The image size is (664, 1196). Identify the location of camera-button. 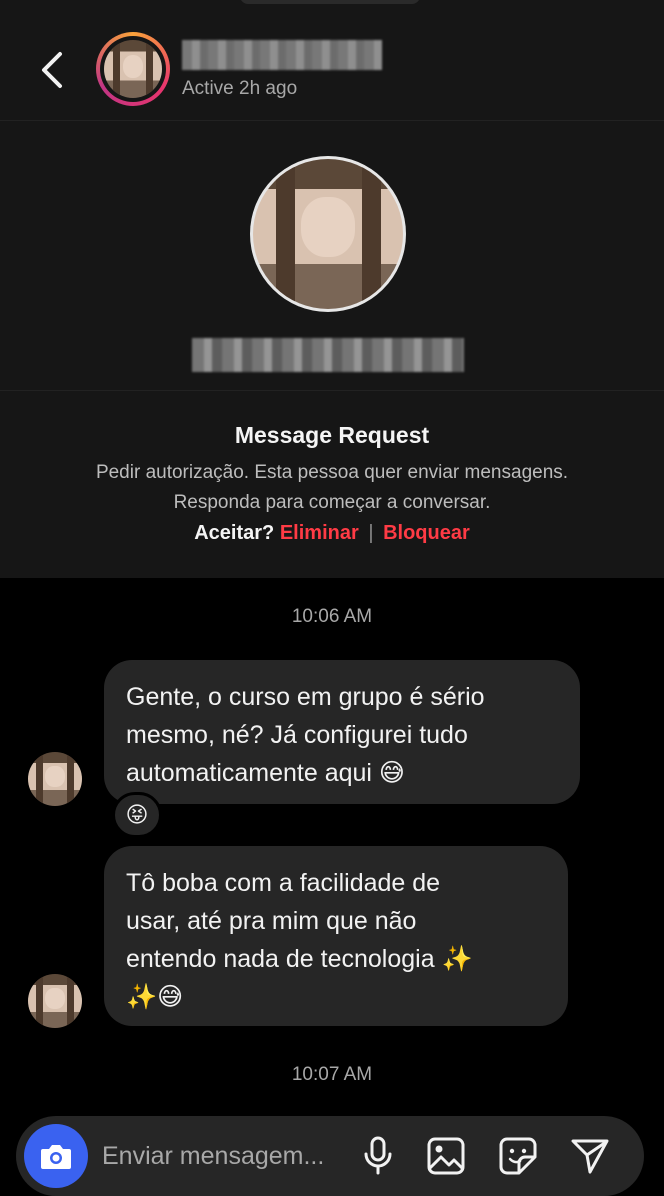
(56, 1156).